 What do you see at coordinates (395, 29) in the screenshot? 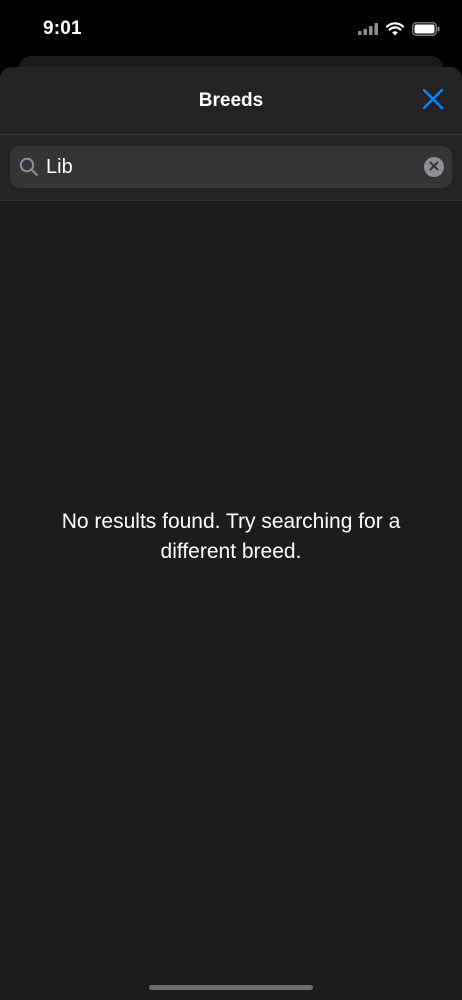
I see `wifi-icon` at bounding box center [395, 29].